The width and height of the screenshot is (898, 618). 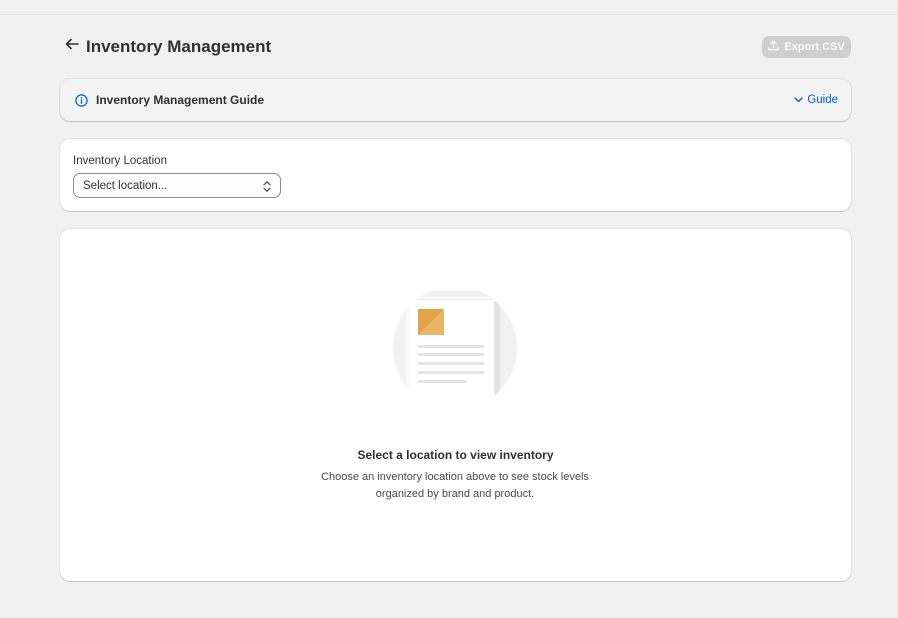 What do you see at coordinates (180, 100) in the screenshot?
I see `guide-title: Inventory Management Guide` at bounding box center [180, 100].